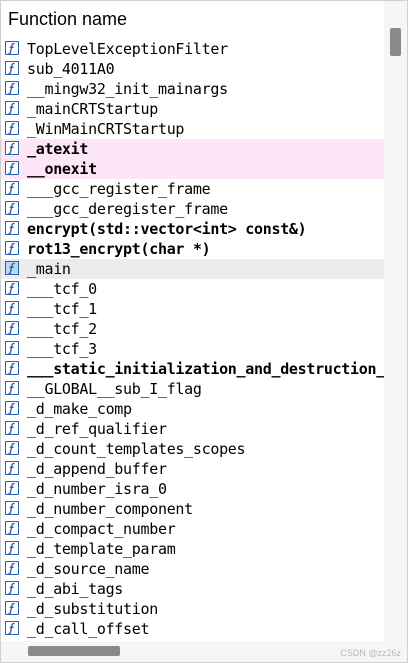 Image resolution: width=408 pixels, height=663 pixels. Describe the element at coordinates (97, 469) in the screenshot. I see `function-name: _d_append_buffer` at that location.